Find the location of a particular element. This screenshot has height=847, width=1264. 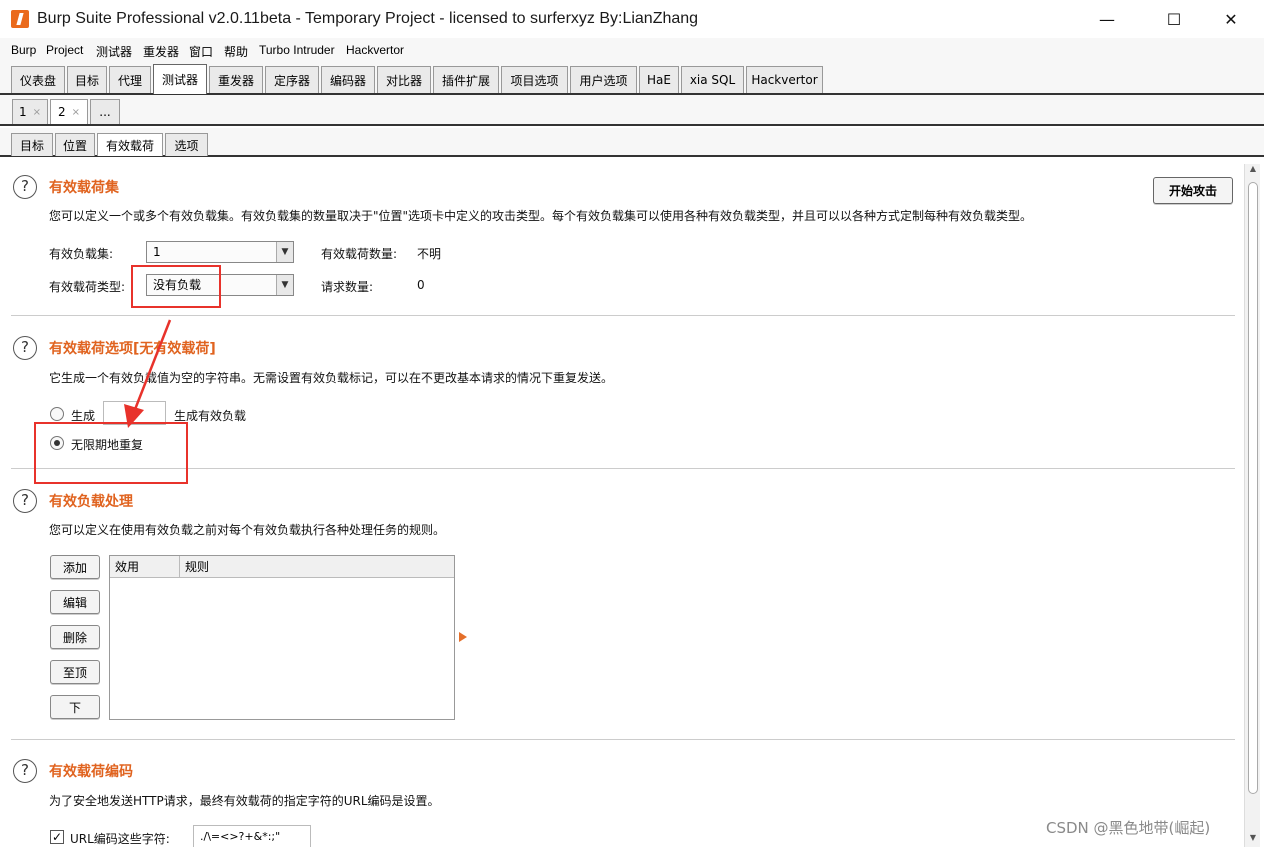

minimize-button: — is located at coordinates (1107, 19).